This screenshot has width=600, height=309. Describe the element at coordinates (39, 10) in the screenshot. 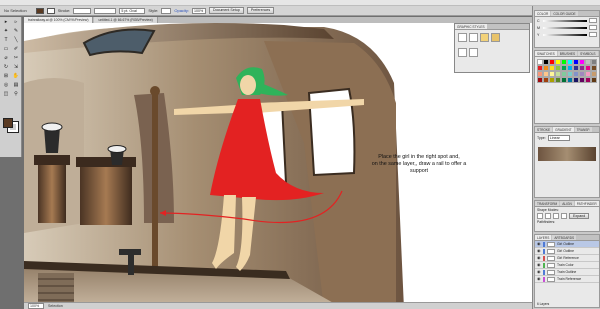

I see `fill-swatch` at that location.